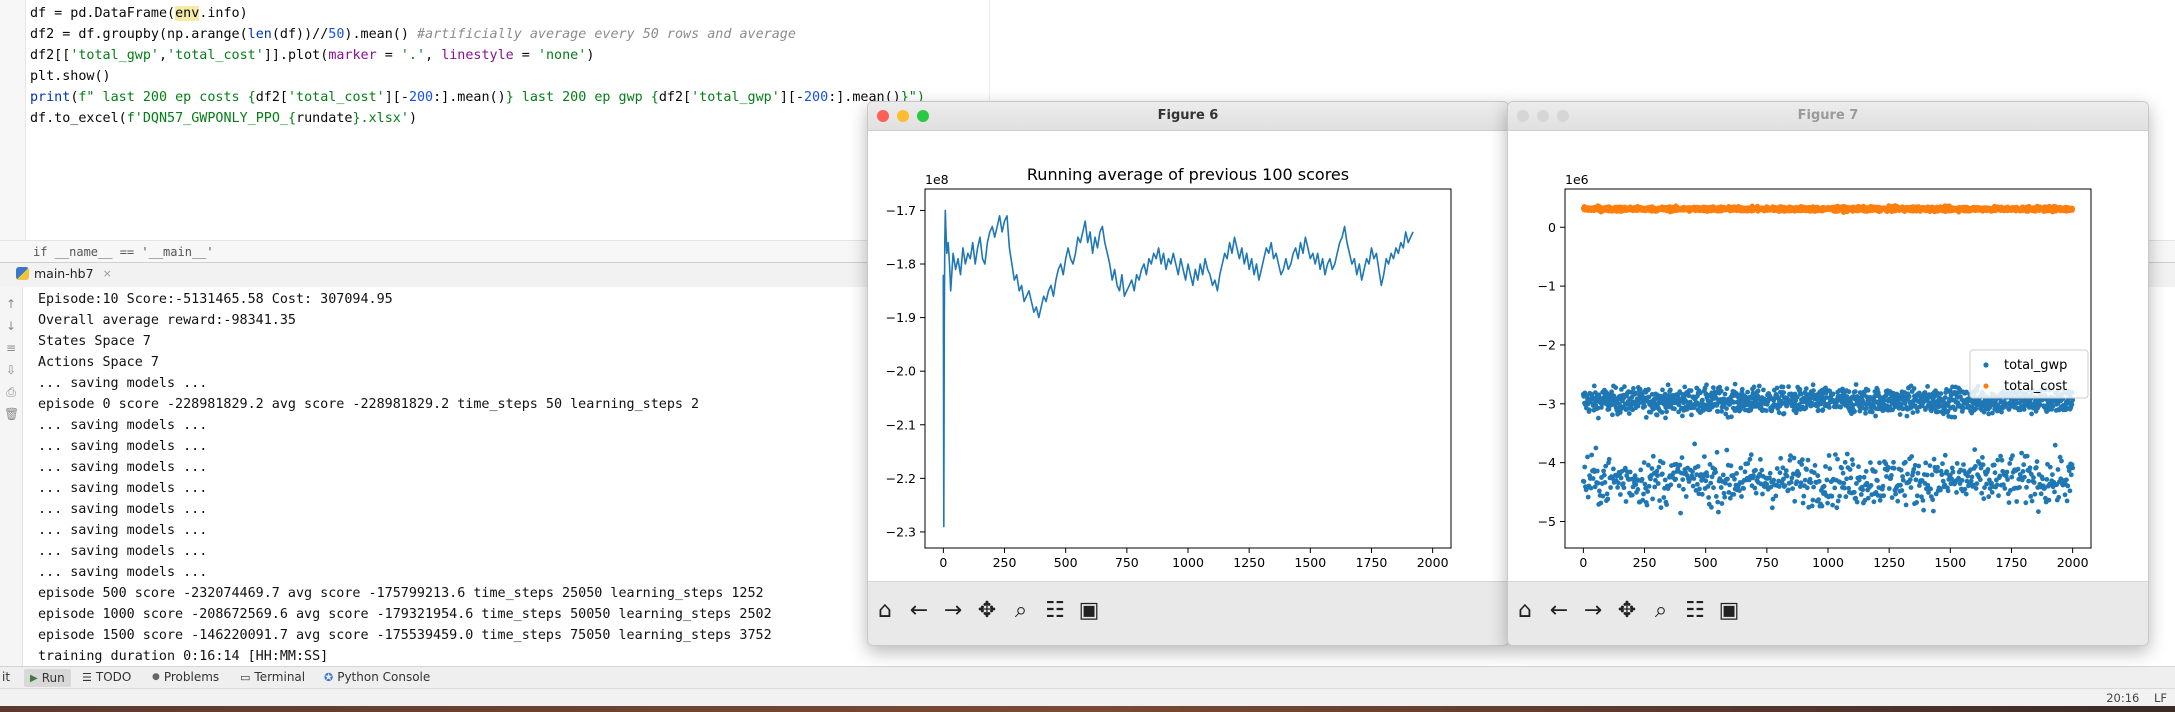  I want to click on run-tab: main-hb7 ×, so click(64, 273).